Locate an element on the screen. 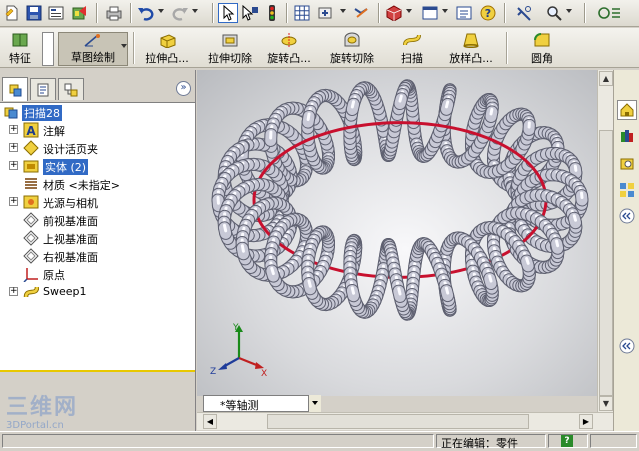 Image resolution: width=639 pixels, height=451 pixels. scroll-left-arrow: ◀ is located at coordinates (210, 421).